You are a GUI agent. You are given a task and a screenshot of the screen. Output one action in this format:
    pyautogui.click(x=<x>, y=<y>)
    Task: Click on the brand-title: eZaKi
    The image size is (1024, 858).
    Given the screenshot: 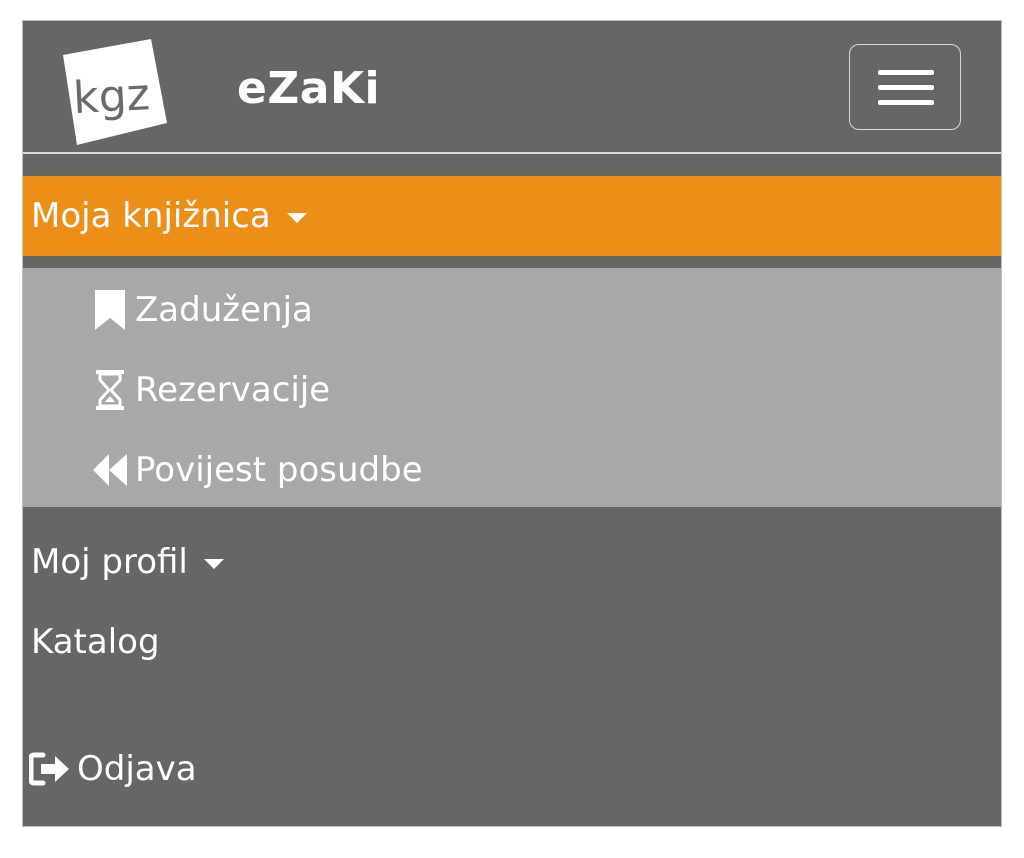 What is the action you would take?
    pyautogui.click(x=308, y=89)
    